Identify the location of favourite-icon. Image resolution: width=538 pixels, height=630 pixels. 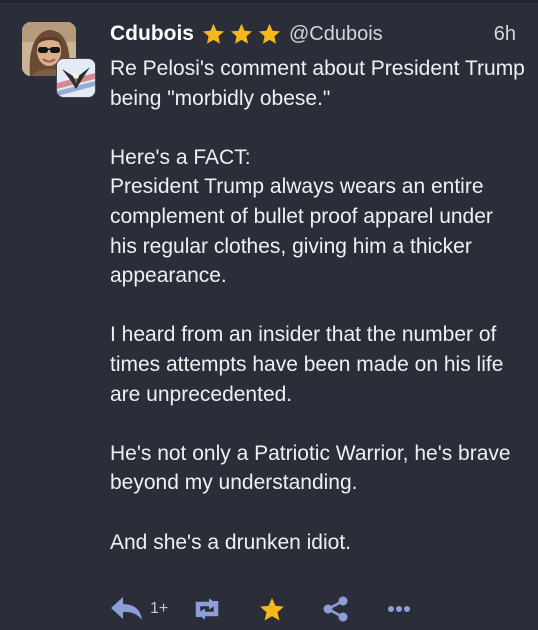
(272, 608).